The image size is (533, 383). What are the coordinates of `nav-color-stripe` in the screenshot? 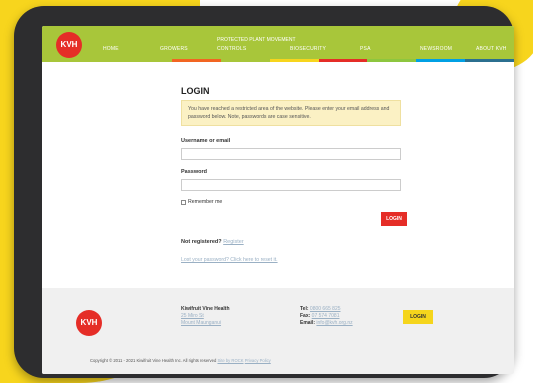 It's located at (343, 60).